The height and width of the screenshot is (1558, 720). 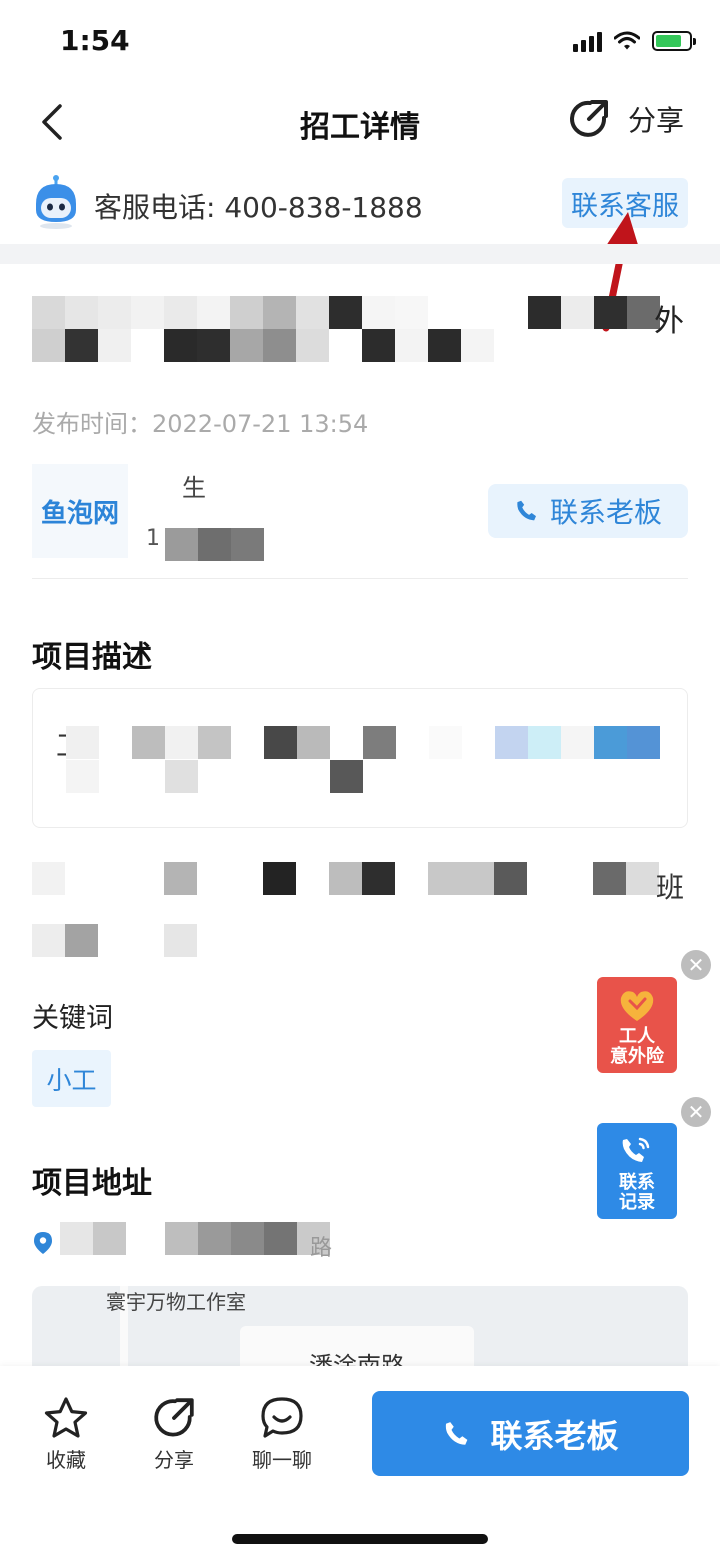 I want to click on close-records-icon: ✕, so click(x=696, y=1112).